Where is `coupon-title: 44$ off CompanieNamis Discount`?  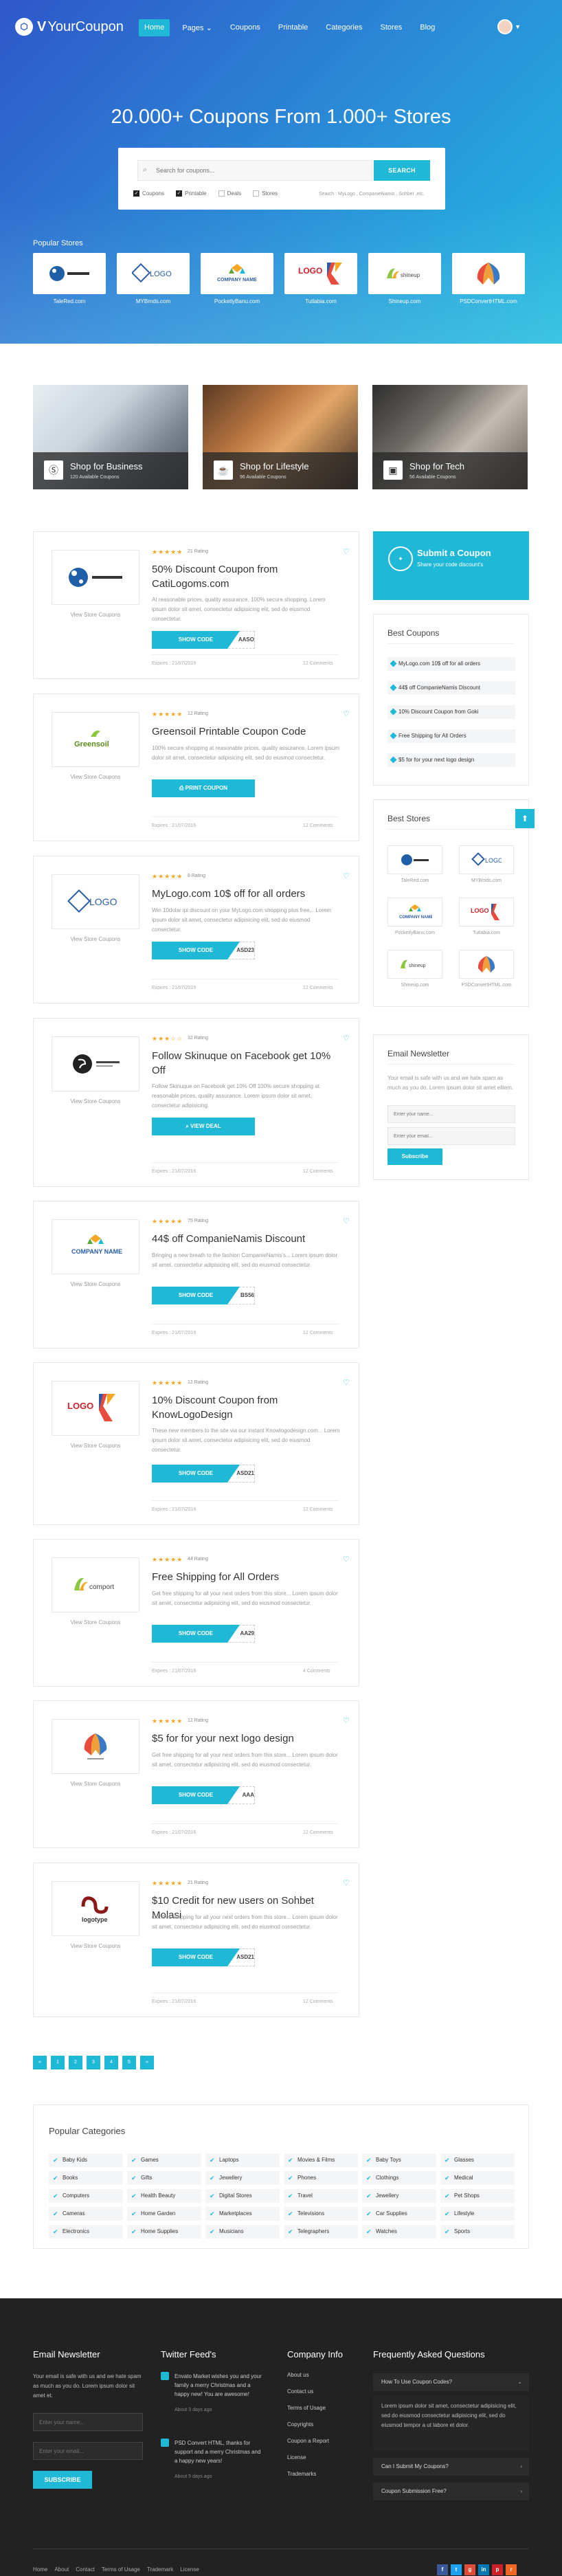 coupon-title: 44$ off CompanieNamis Discount is located at coordinates (244, 1239).